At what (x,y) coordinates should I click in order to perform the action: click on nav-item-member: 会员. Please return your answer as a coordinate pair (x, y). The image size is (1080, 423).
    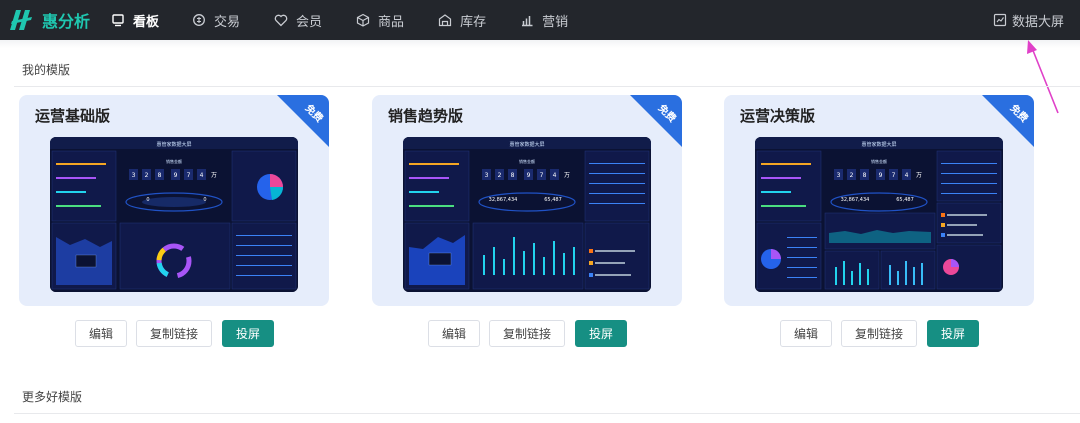
    Looking at the image, I should click on (298, 20).